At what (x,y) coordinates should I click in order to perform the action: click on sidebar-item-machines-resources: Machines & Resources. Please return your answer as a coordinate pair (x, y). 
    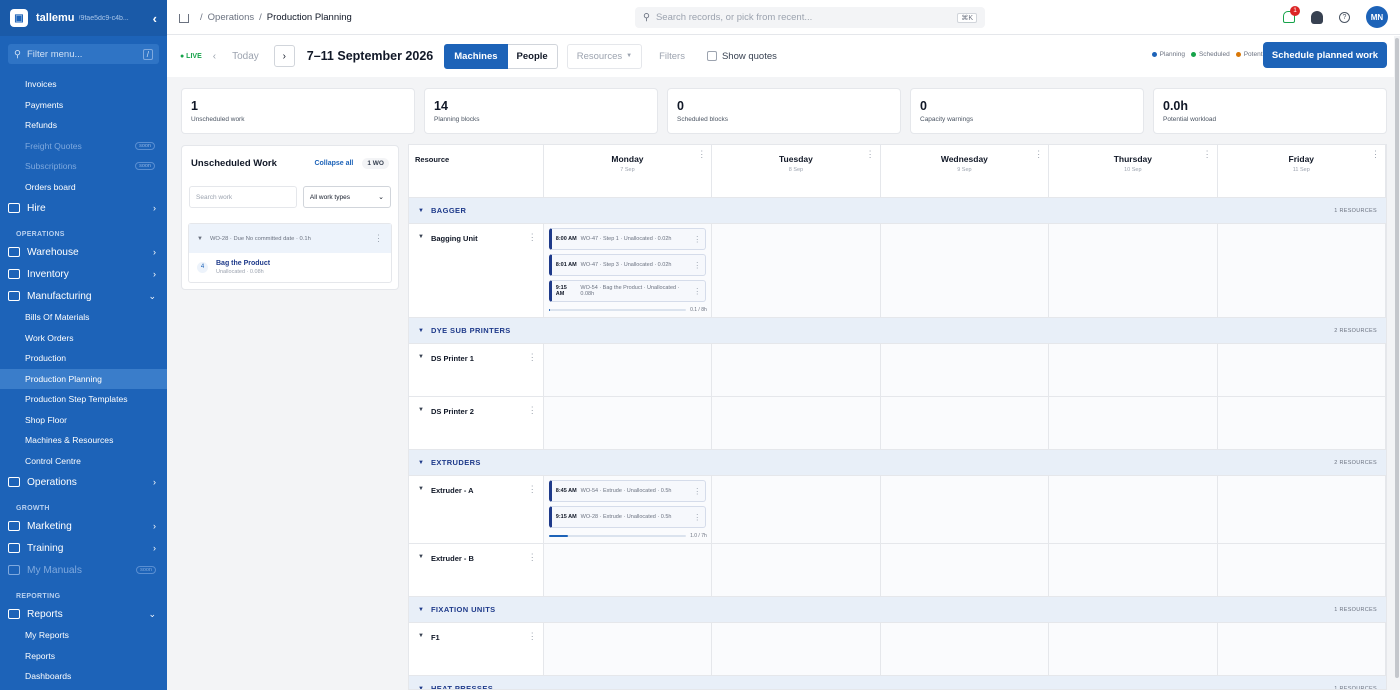
    Looking at the image, I should click on (83, 440).